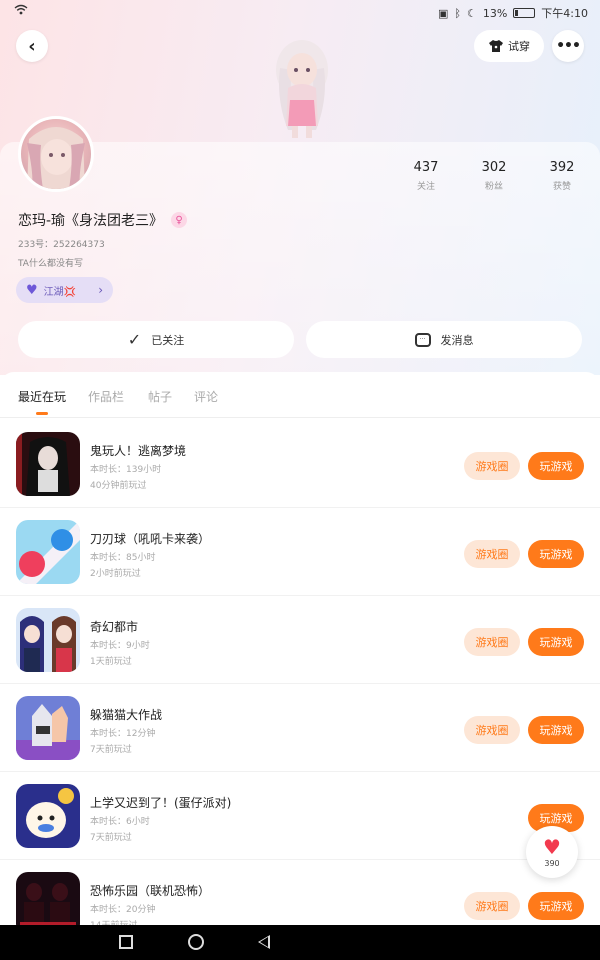 This screenshot has width=600, height=960. I want to click on list-item: 鬼玩人！逃离梦境 本时长：139小时 40分钟前玩过 游戏圈 玩游戏, so click(300, 464).